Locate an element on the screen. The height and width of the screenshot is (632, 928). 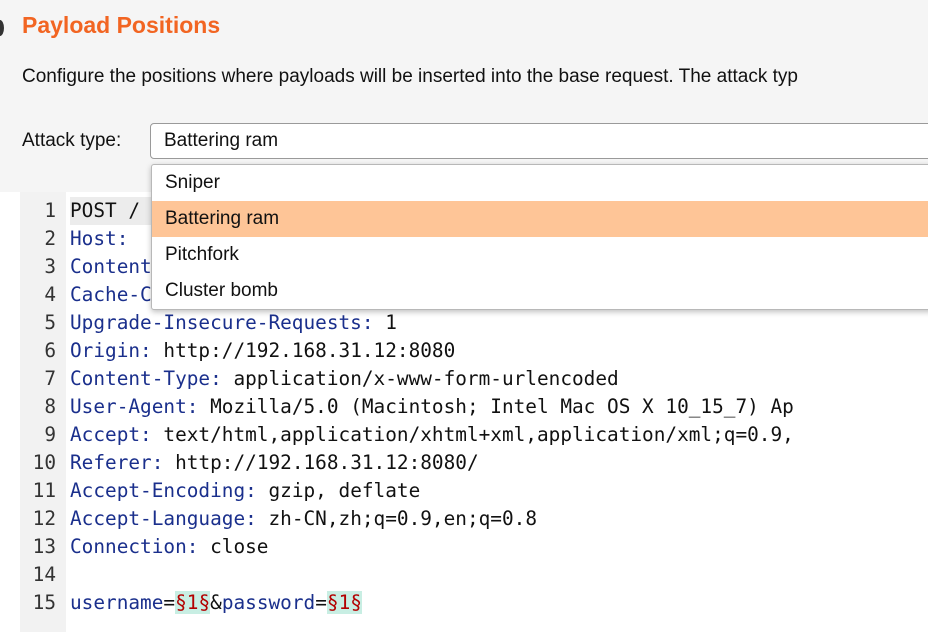
panel-edge-marker is located at coordinates (2, 28).